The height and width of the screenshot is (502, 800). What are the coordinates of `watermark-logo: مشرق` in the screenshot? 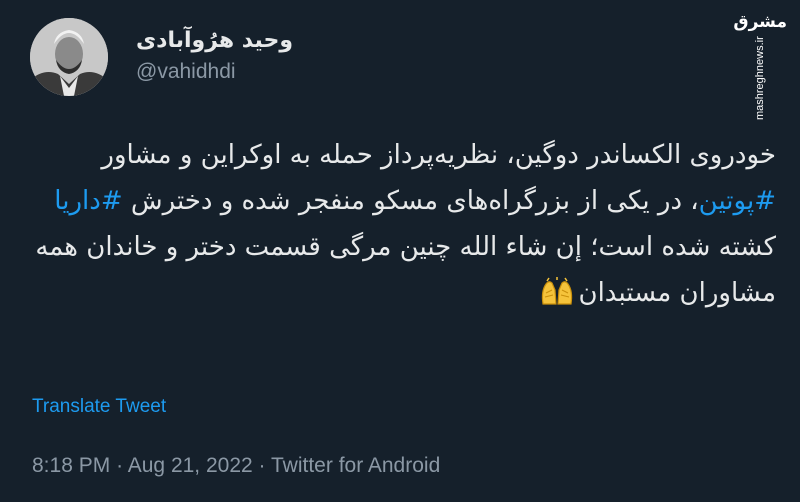 It's located at (760, 22).